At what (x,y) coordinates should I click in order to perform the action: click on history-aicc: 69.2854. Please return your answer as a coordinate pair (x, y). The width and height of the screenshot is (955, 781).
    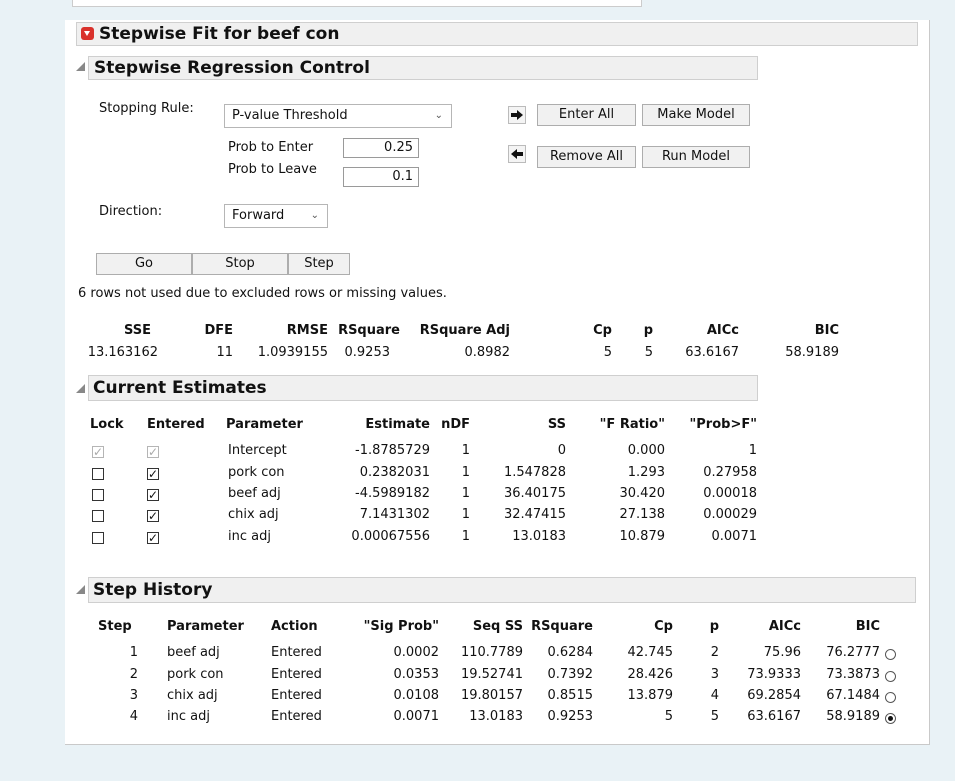
    Looking at the image, I should click on (774, 695).